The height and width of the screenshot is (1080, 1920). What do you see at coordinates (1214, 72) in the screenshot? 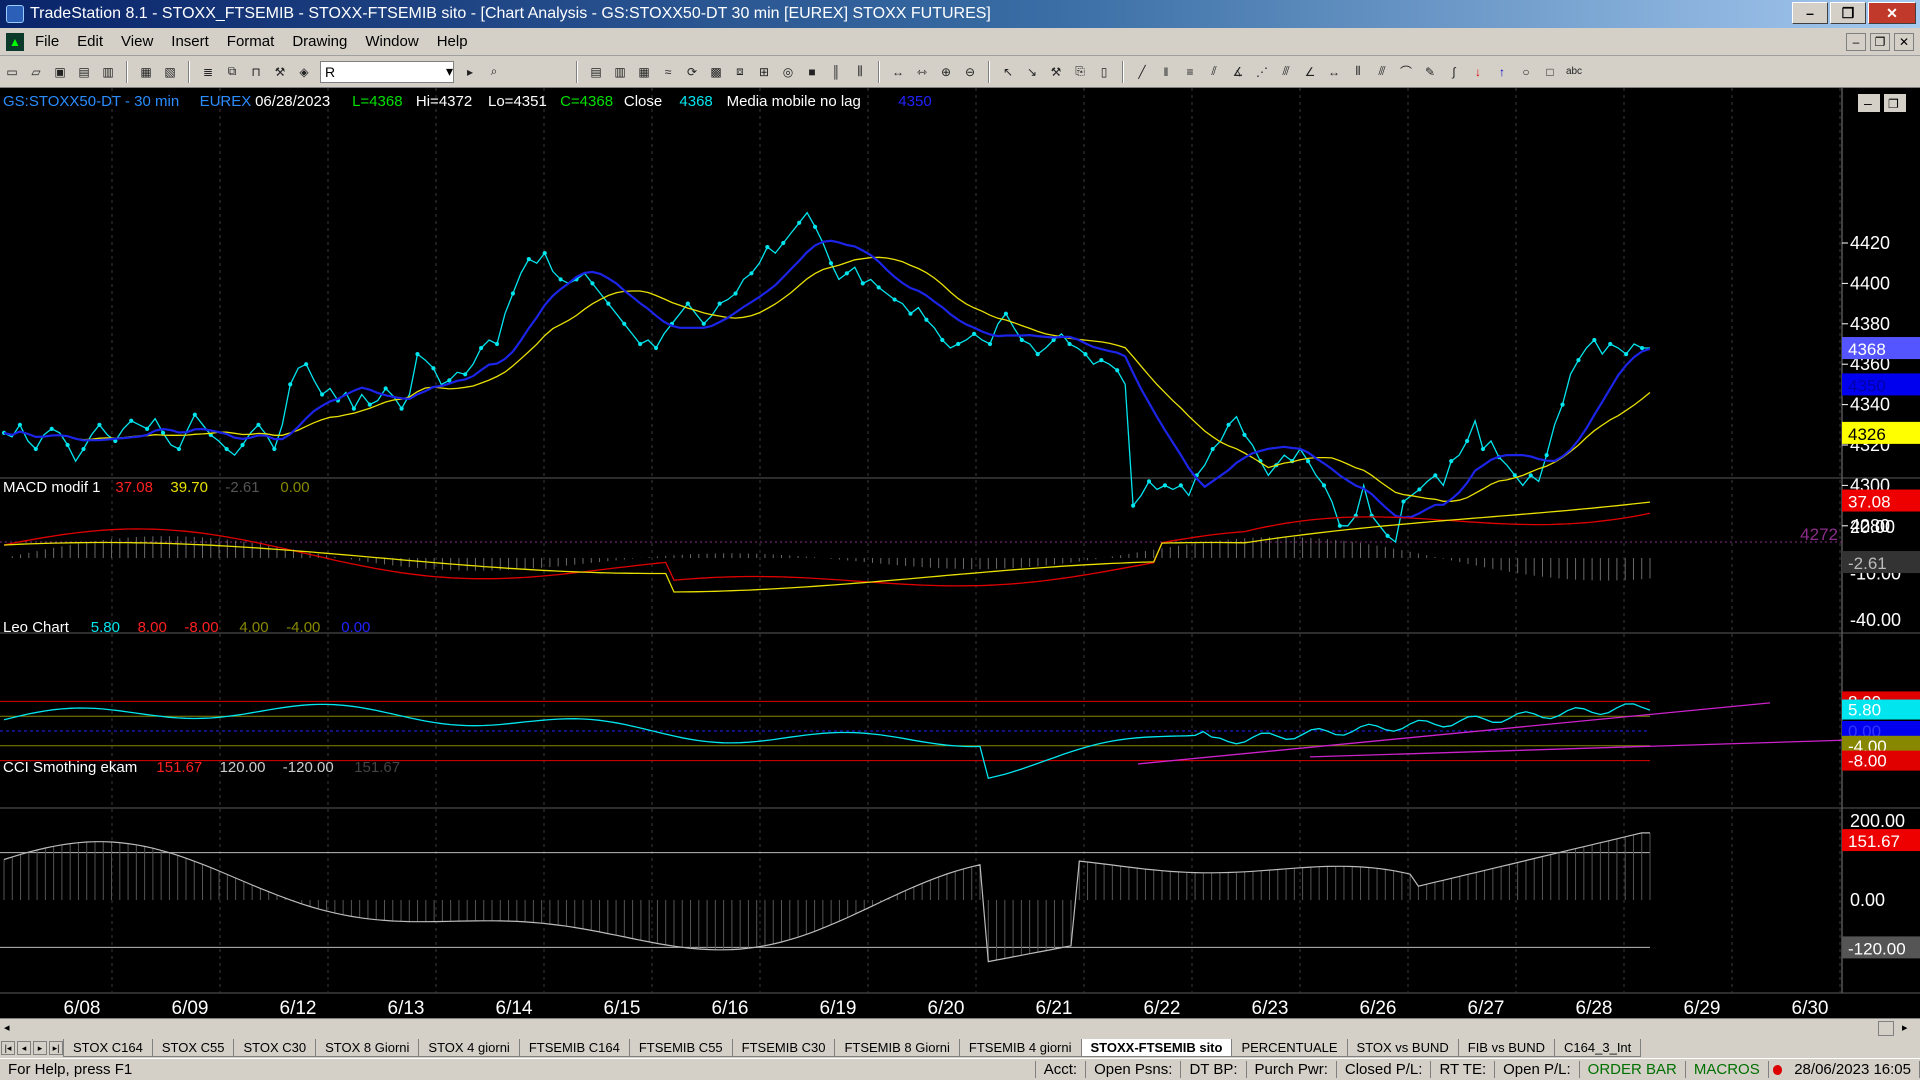
I see `channel-icon: ⫽` at bounding box center [1214, 72].